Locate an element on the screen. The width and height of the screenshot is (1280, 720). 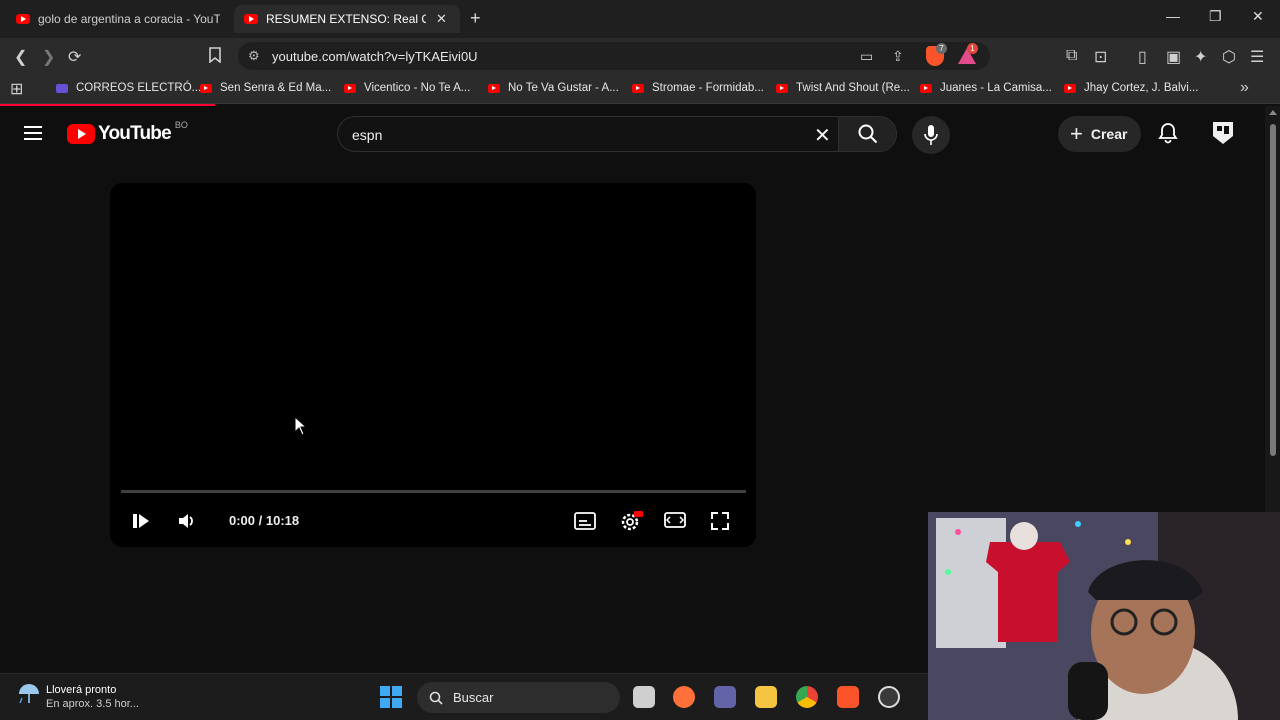
wallet-icon: ▣ is located at coordinates (1173, 57).